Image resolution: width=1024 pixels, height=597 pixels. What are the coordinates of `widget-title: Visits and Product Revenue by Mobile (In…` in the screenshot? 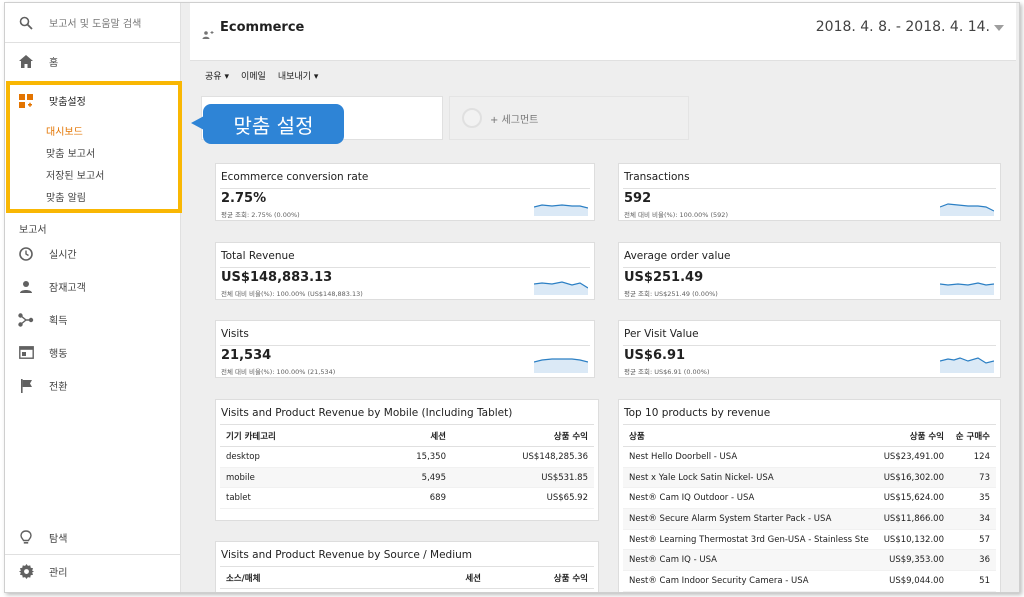 It's located at (367, 413).